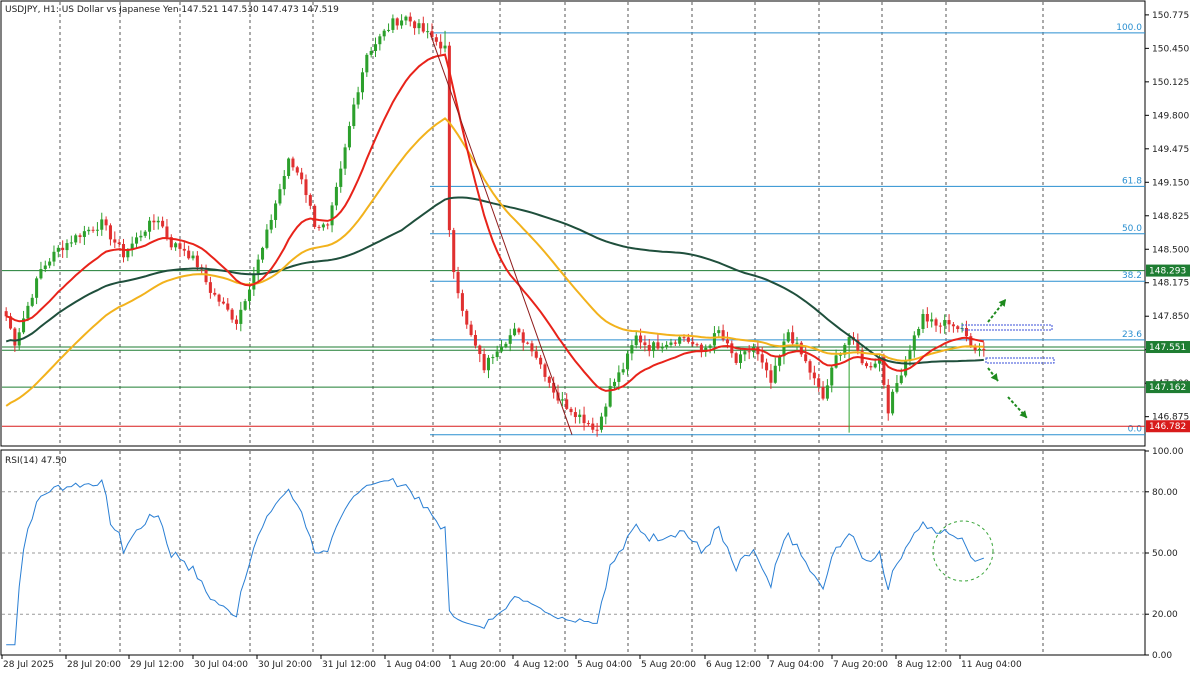 The height and width of the screenshot is (675, 1200). What do you see at coordinates (1132, 181) in the screenshot?
I see `fib-level-label: 61.8` at bounding box center [1132, 181].